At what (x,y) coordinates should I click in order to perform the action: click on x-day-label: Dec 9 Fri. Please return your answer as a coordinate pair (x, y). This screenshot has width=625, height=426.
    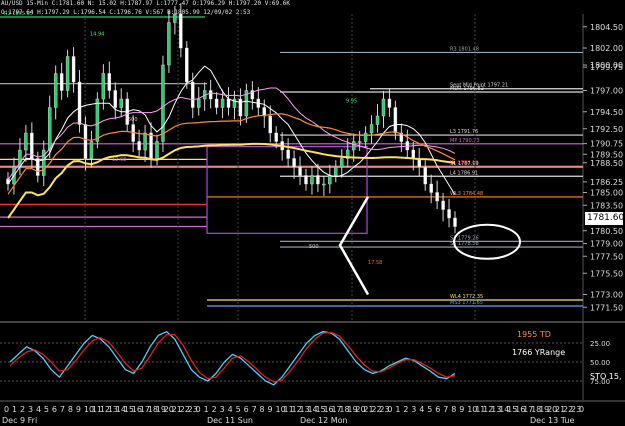
    Looking at the image, I should click on (19, 420).